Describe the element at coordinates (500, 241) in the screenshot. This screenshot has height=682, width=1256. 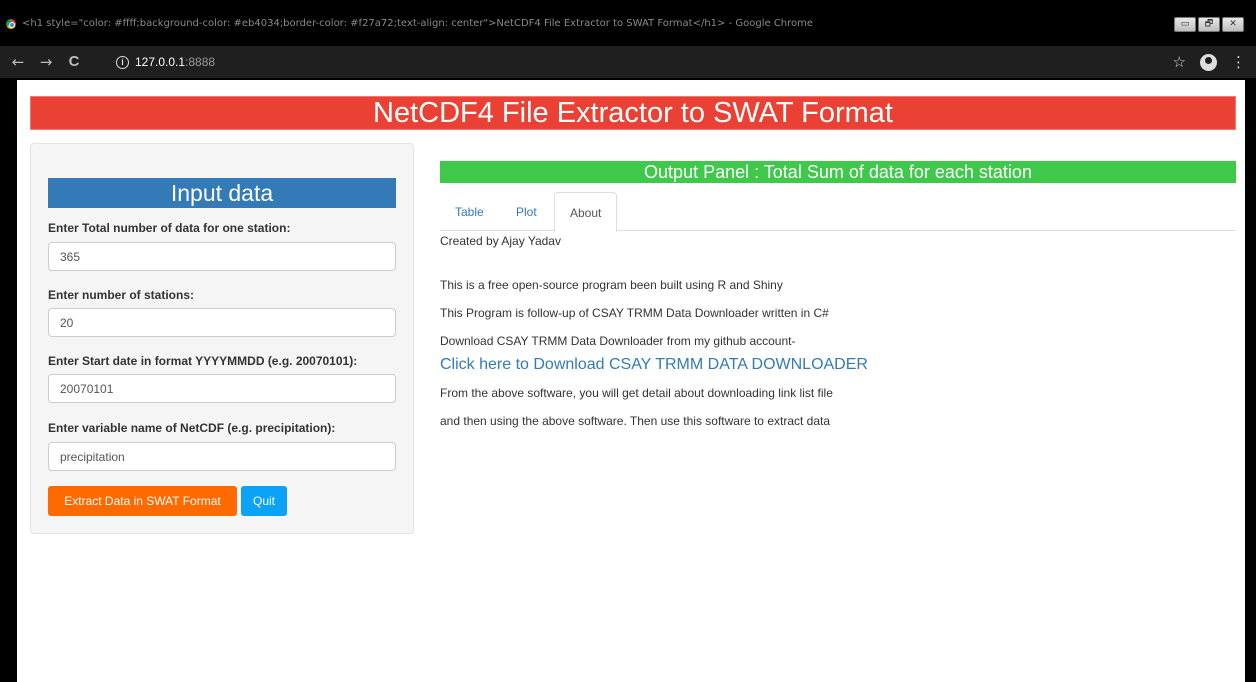
I see `about-author: Created by Ajay Yadav` at that location.